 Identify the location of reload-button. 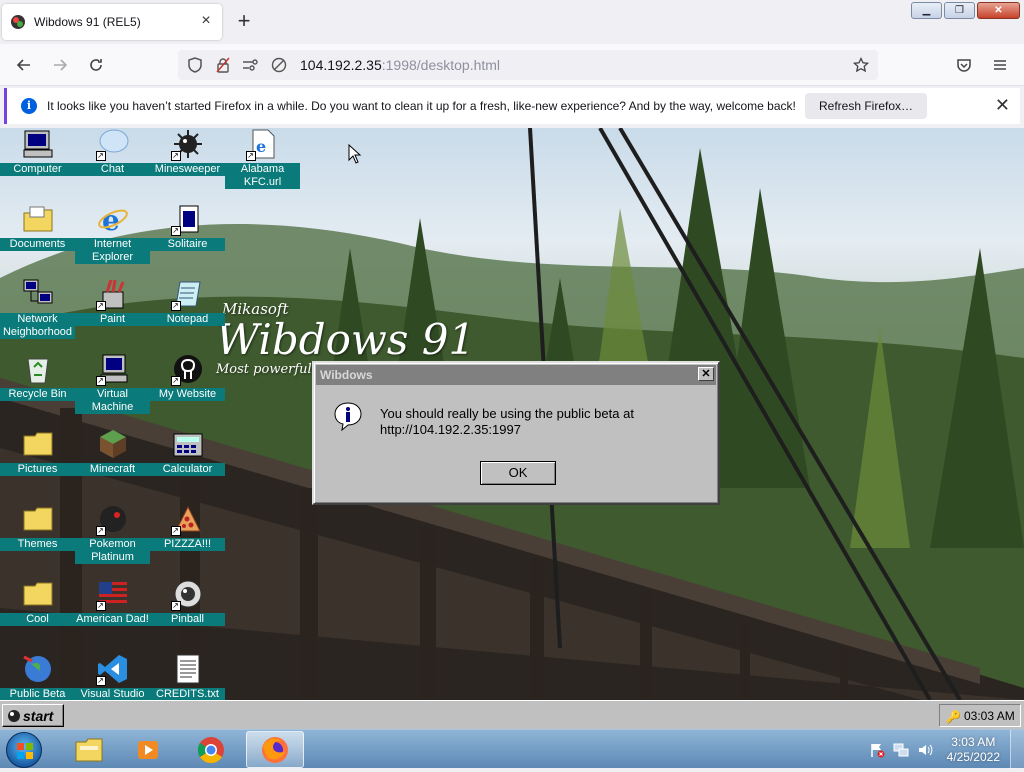
(96, 65).